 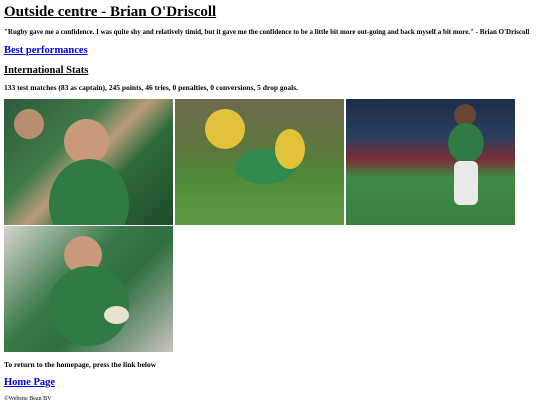 I want to click on photo-running-ball, so click(x=88, y=289).